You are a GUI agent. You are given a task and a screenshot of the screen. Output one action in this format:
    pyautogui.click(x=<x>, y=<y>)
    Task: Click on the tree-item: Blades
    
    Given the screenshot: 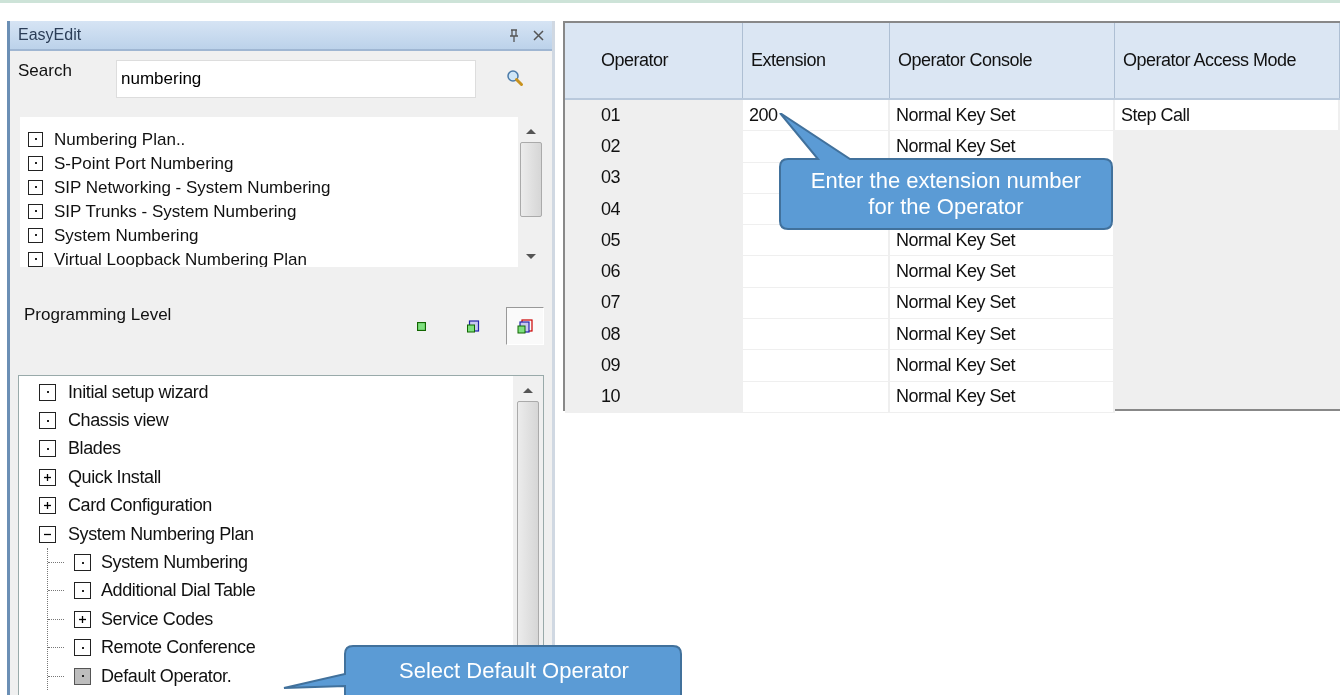 What is the action you would take?
    pyautogui.click(x=276, y=449)
    